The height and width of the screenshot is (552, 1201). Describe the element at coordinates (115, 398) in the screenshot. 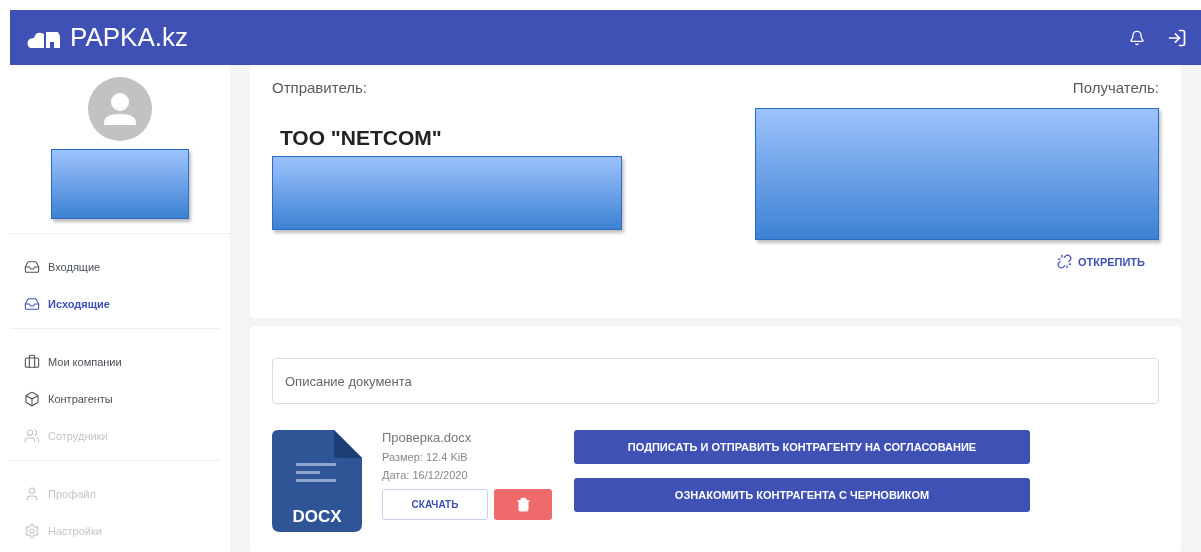

I see `sidebar-item: Контрагенты` at that location.